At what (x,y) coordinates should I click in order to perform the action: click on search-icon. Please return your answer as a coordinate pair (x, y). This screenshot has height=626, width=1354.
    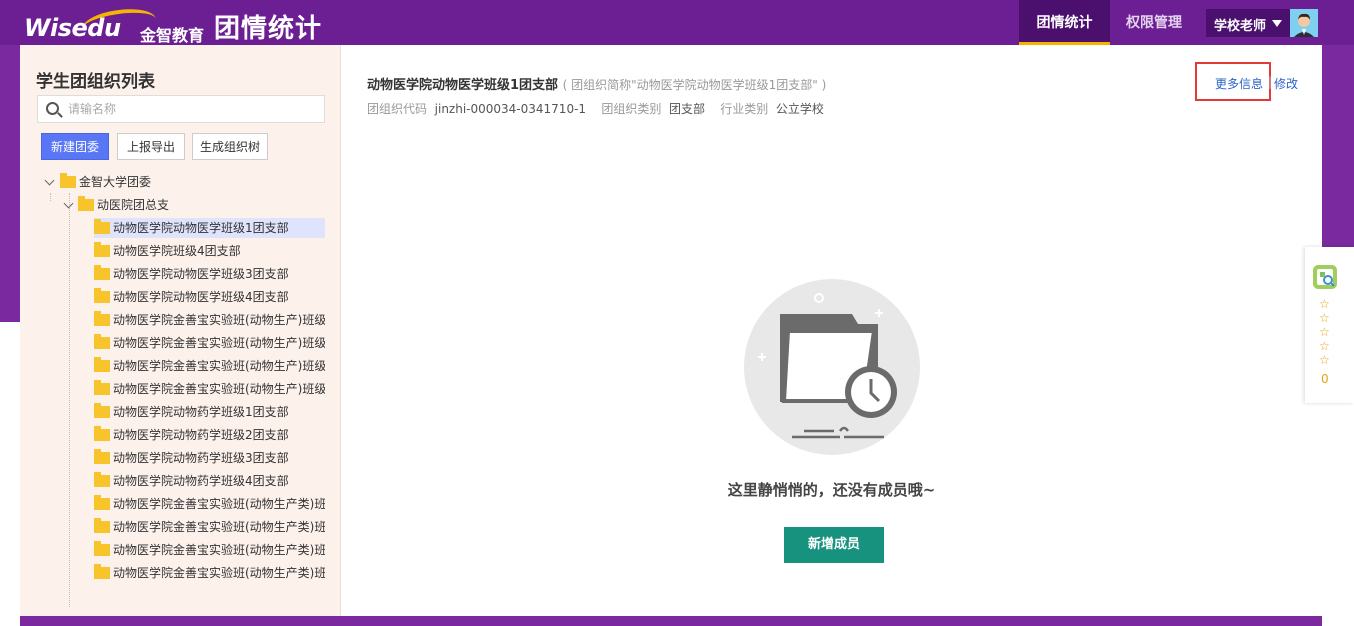
    Looking at the image, I should click on (52, 108).